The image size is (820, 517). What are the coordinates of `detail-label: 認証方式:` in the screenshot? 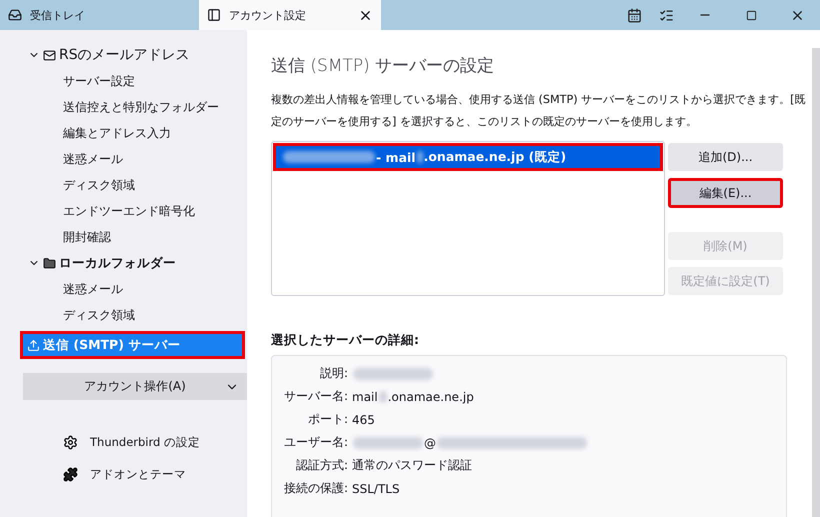 It's located at (321, 465).